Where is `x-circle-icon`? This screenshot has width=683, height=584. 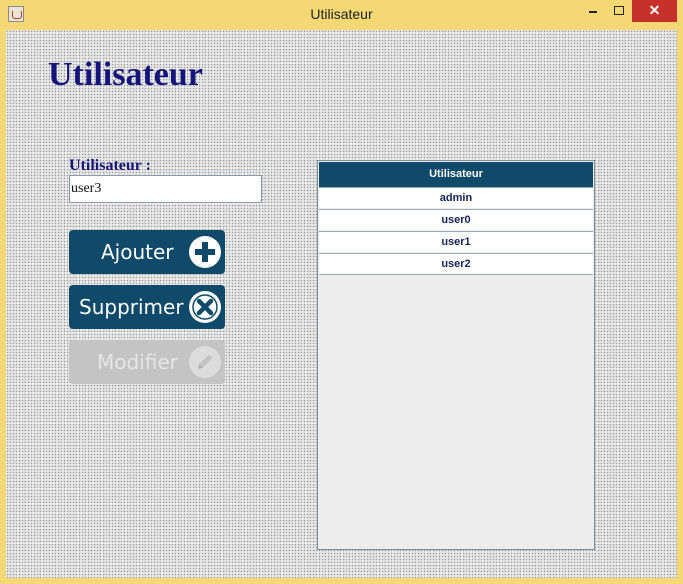
x-circle-icon is located at coordinates (205, 307).